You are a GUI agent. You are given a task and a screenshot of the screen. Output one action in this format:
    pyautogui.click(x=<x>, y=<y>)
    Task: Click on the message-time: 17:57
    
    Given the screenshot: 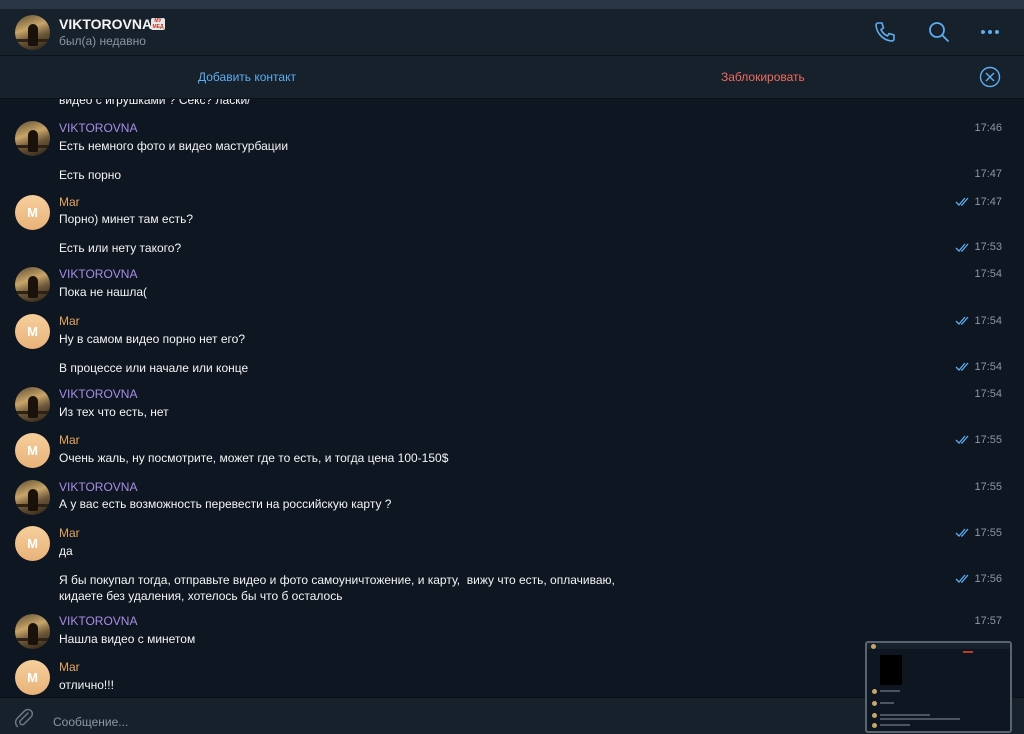 What is the action you would take?
    pyautogui.click(x=988, y=621)
    